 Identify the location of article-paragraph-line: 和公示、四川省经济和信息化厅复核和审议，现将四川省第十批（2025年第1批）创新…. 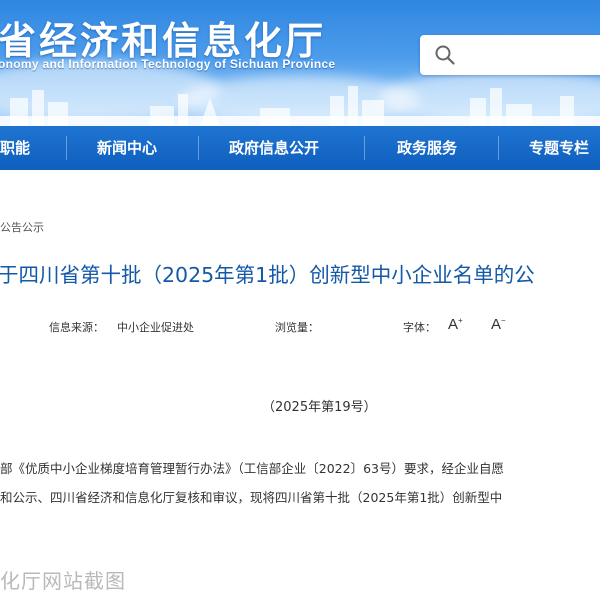
(251, 497).